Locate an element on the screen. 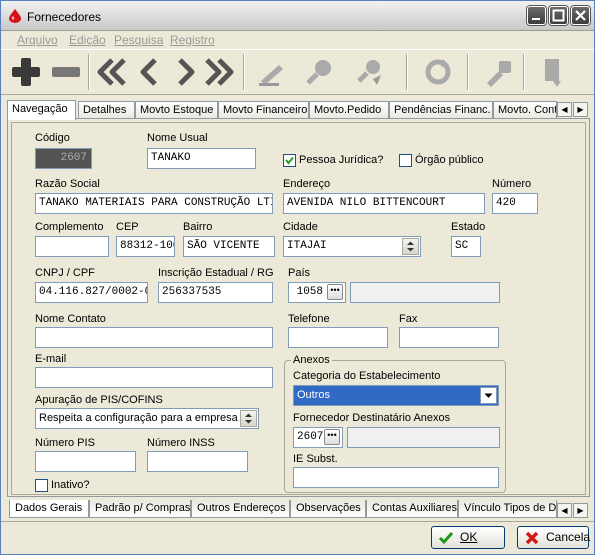 The image size is (595, 555). bottom-tab-scroll-right-button: ▶ is located at coordinates (580, 510).